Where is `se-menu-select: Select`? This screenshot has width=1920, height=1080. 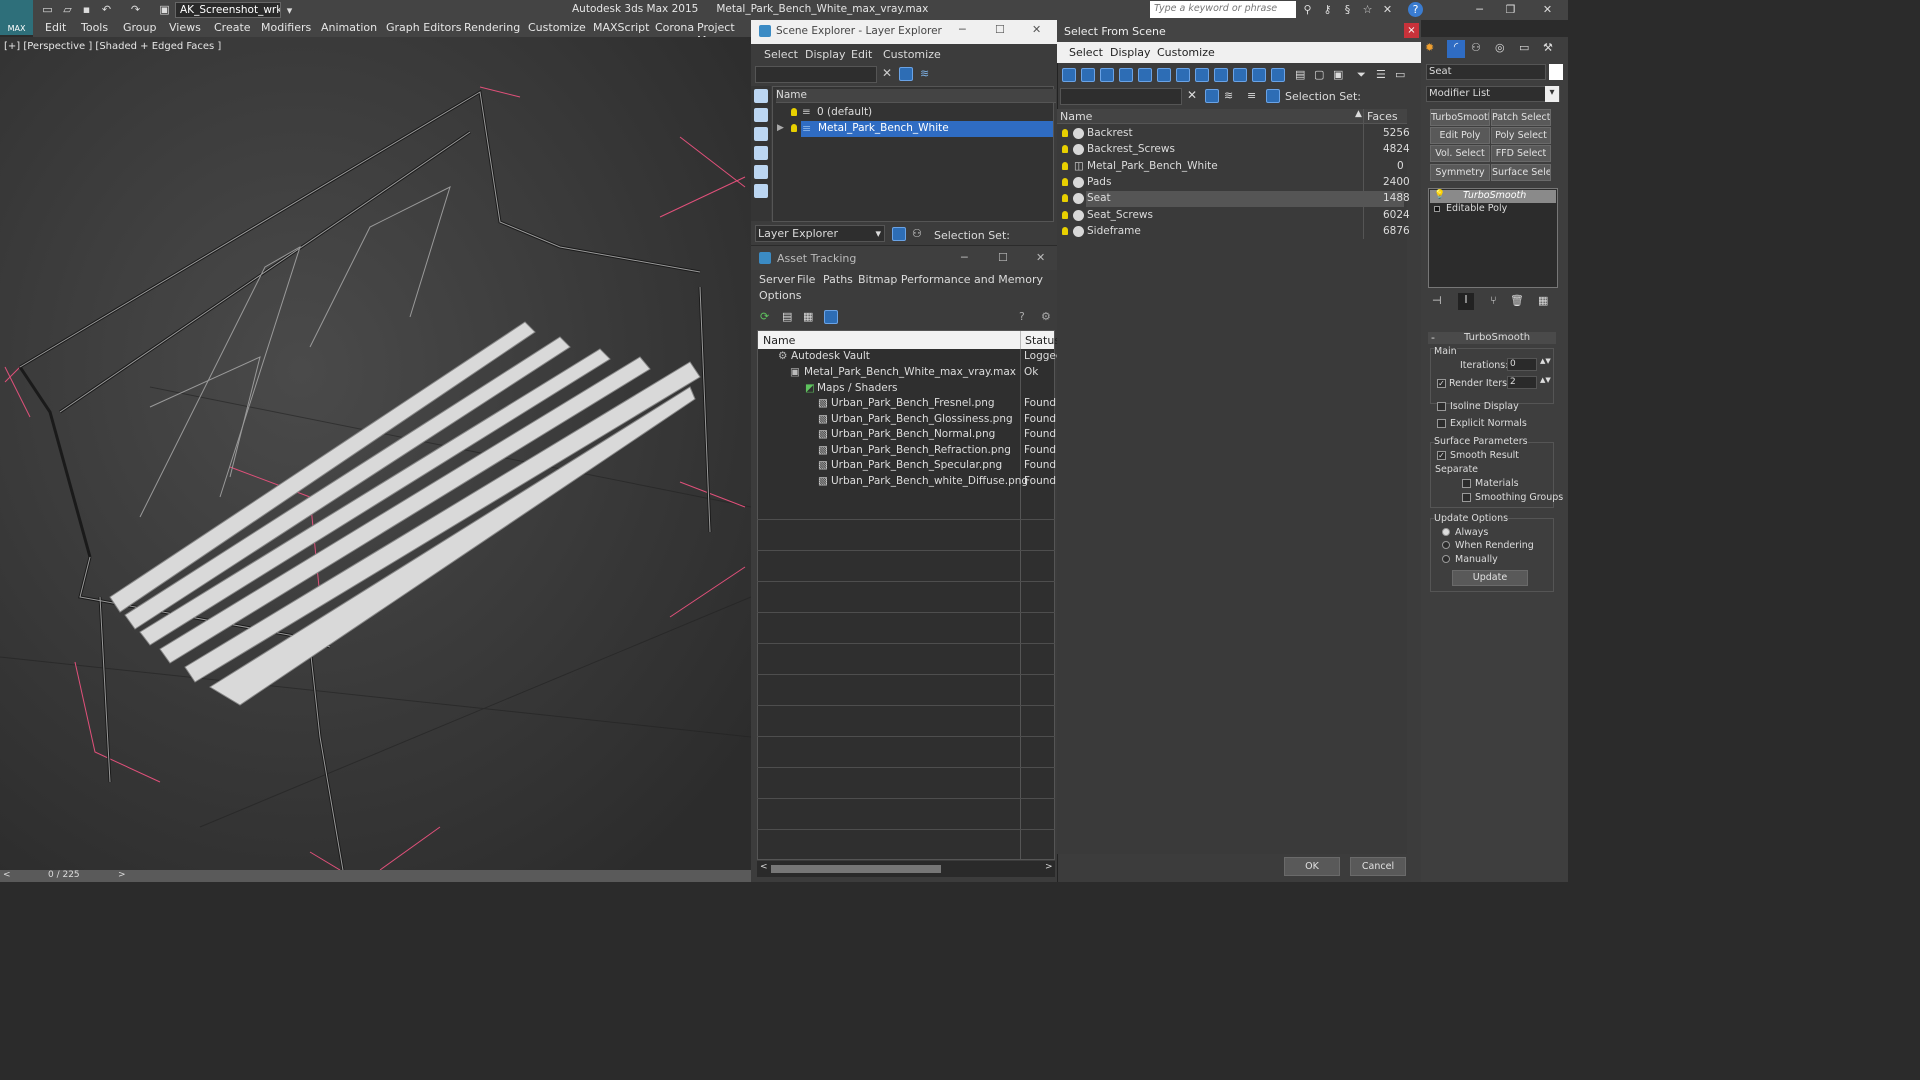 se-menu-select: Select is located at coordinates (781, 54).